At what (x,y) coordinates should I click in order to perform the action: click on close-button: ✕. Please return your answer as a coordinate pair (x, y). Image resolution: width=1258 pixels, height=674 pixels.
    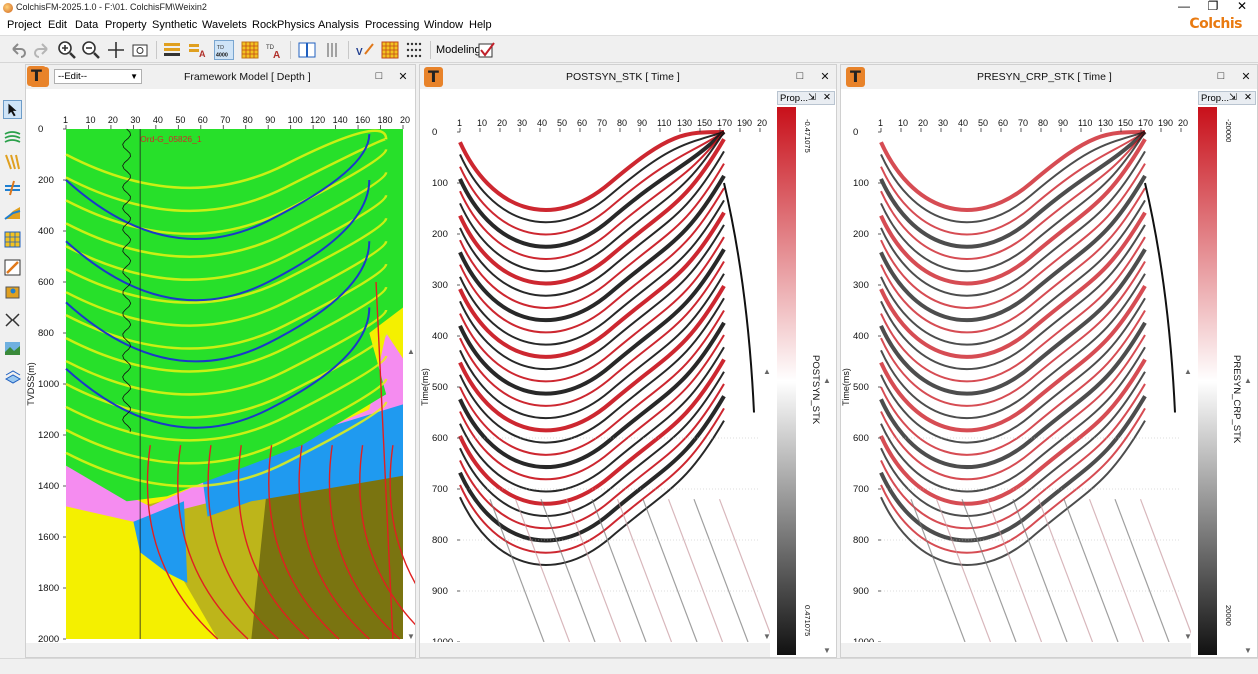
    Looking at the image, I should click on (1242, 8).